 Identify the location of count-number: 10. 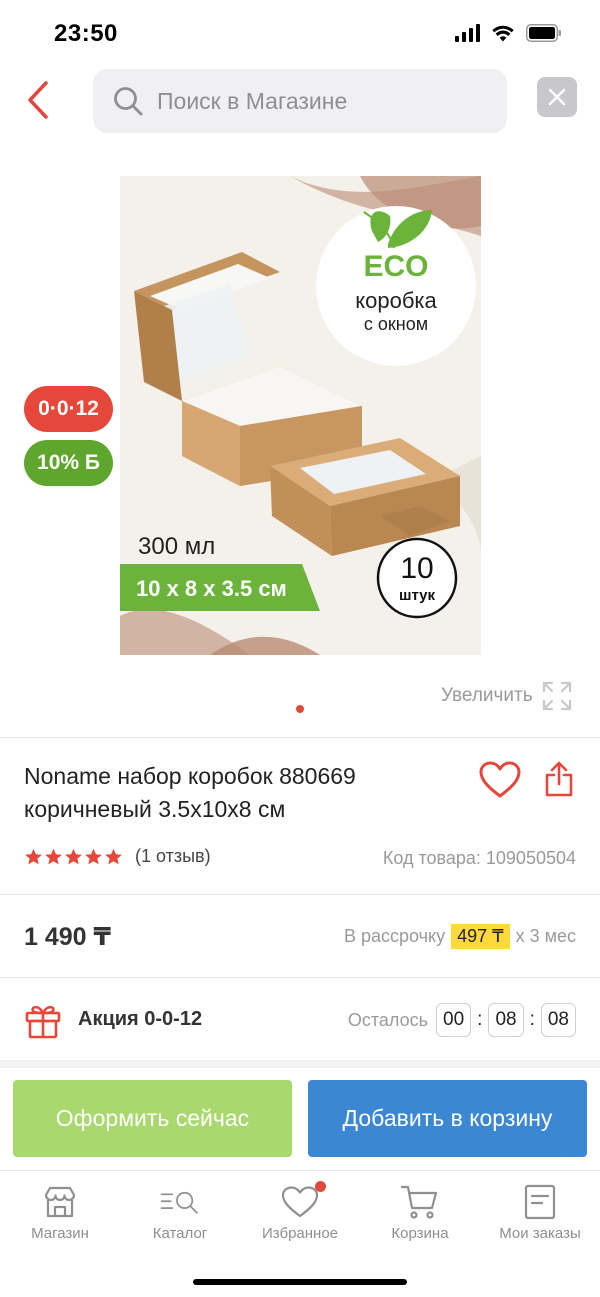
(416, 568).